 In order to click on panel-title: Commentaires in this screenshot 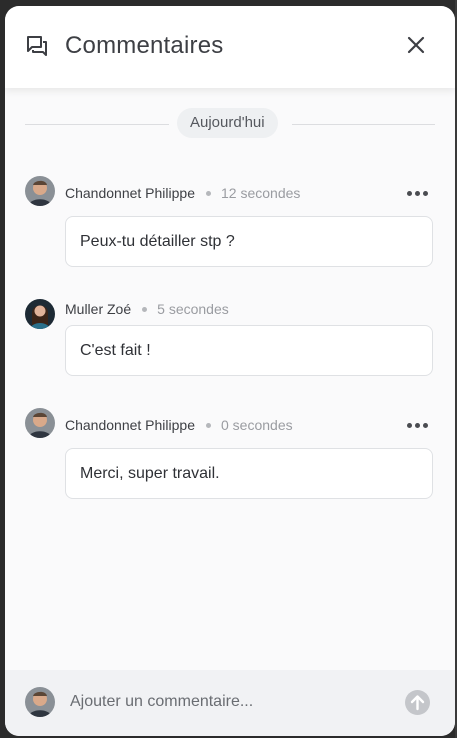, I will do `click(144, 45)`.